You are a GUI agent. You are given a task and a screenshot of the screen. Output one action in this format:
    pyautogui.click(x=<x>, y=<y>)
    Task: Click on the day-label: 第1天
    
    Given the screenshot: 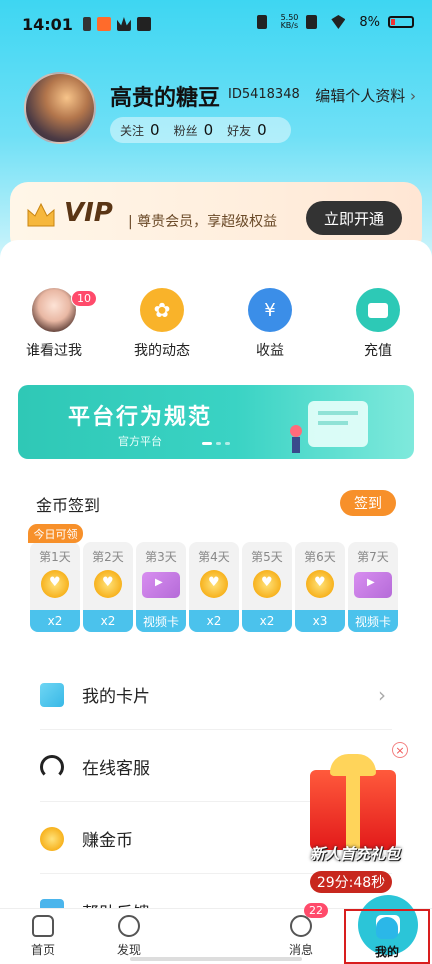 What is the action you would take?
    pyautogui.click(x=55, y=557)
    